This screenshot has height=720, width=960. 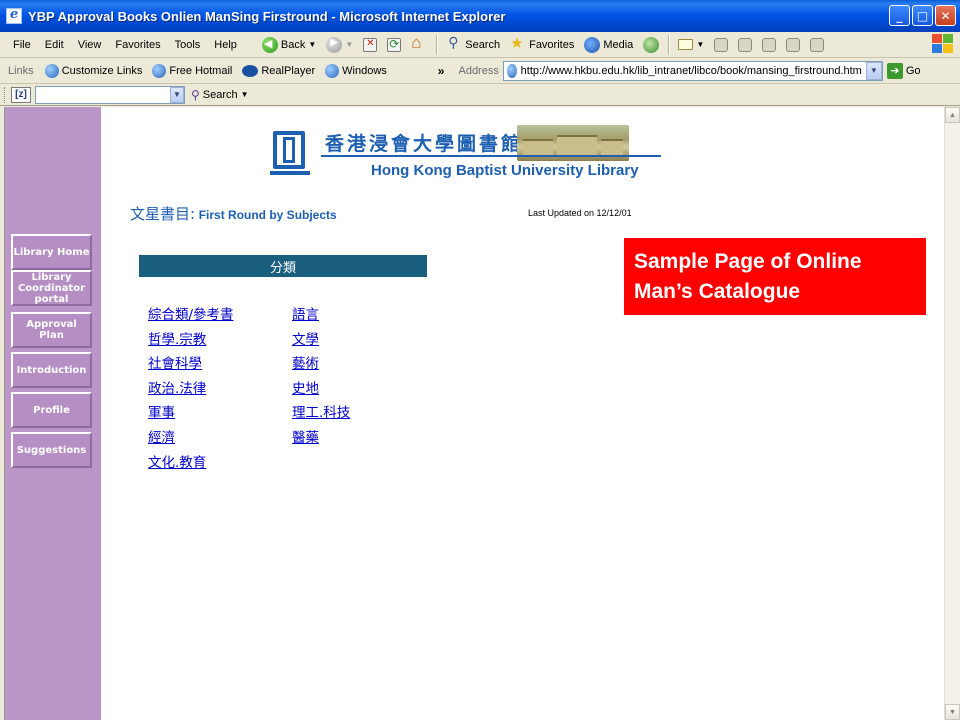 What do you see at coordinates (899, 15) in the screenshot?
I see `minimize-button: _` at bounding box center [899, 15].